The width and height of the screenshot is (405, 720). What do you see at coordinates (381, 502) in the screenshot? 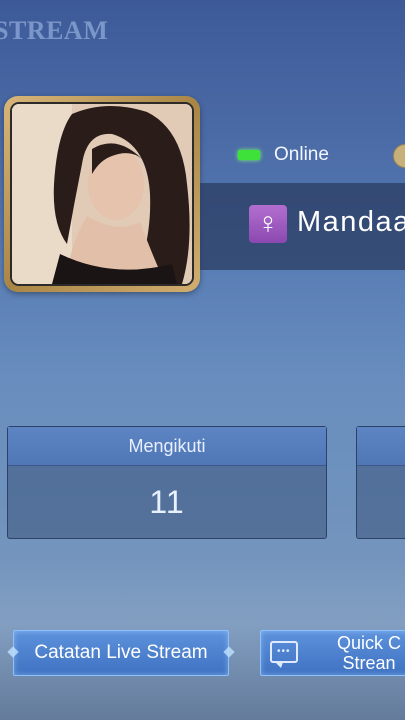
I see `followers-count` at bounding box center [381, 502].